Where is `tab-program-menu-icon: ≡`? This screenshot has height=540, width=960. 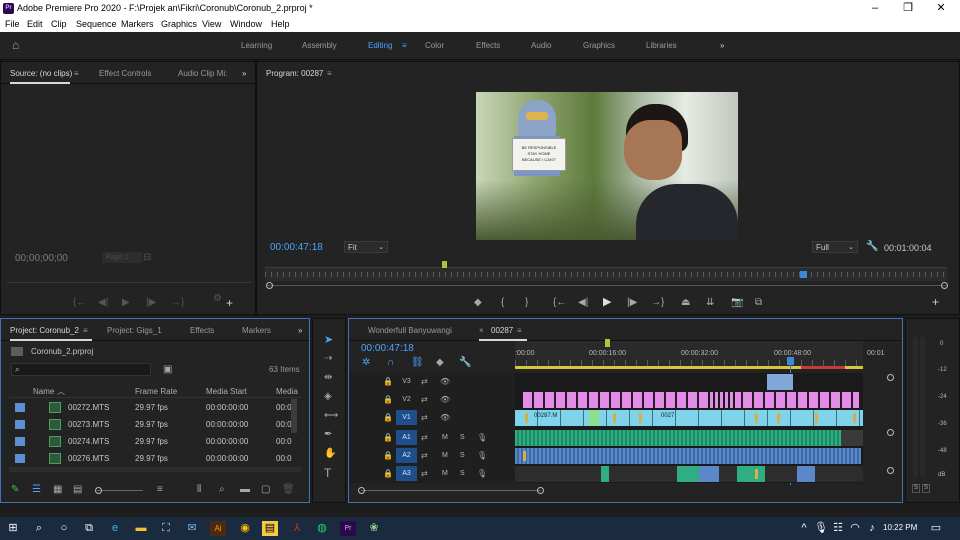
tab-program-menu-icon: ≡ is located at coordinates (329, 73).